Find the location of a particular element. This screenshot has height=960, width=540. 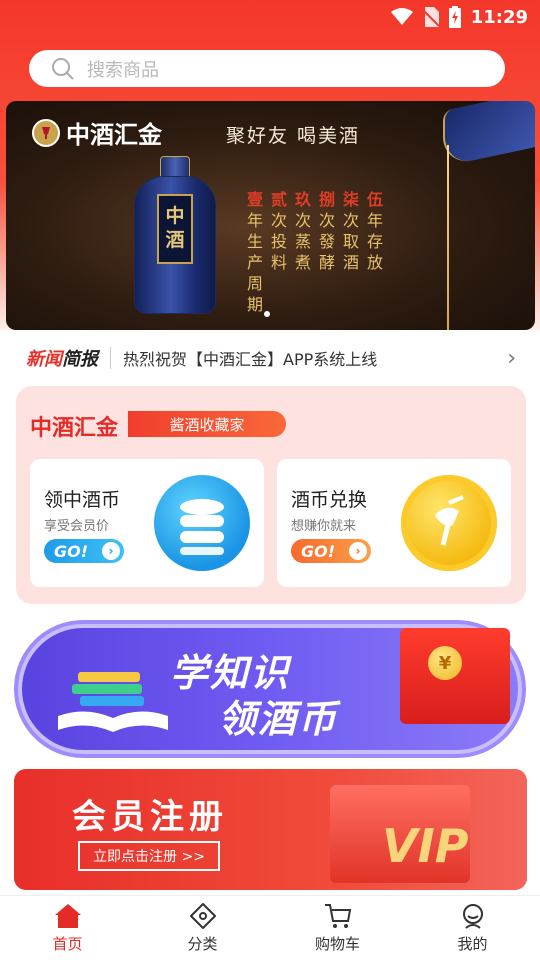

learn-banner-line2: 领酒币 is located at coordinates (278, 719).